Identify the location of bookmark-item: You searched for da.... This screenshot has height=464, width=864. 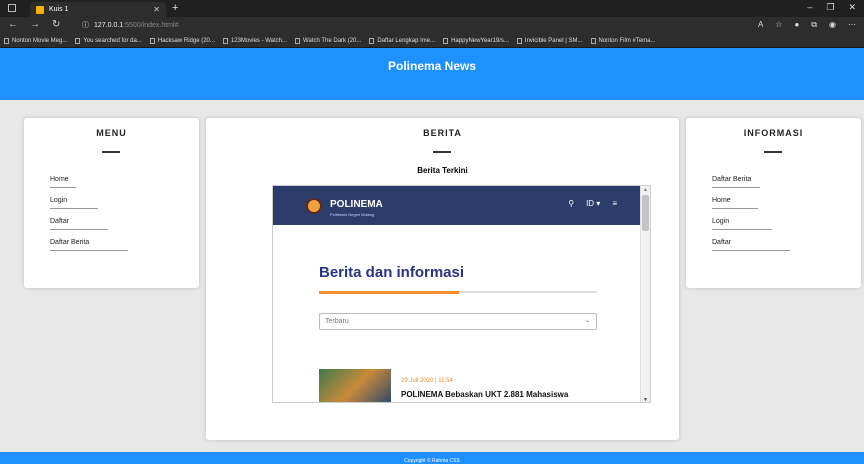
(108, 41).